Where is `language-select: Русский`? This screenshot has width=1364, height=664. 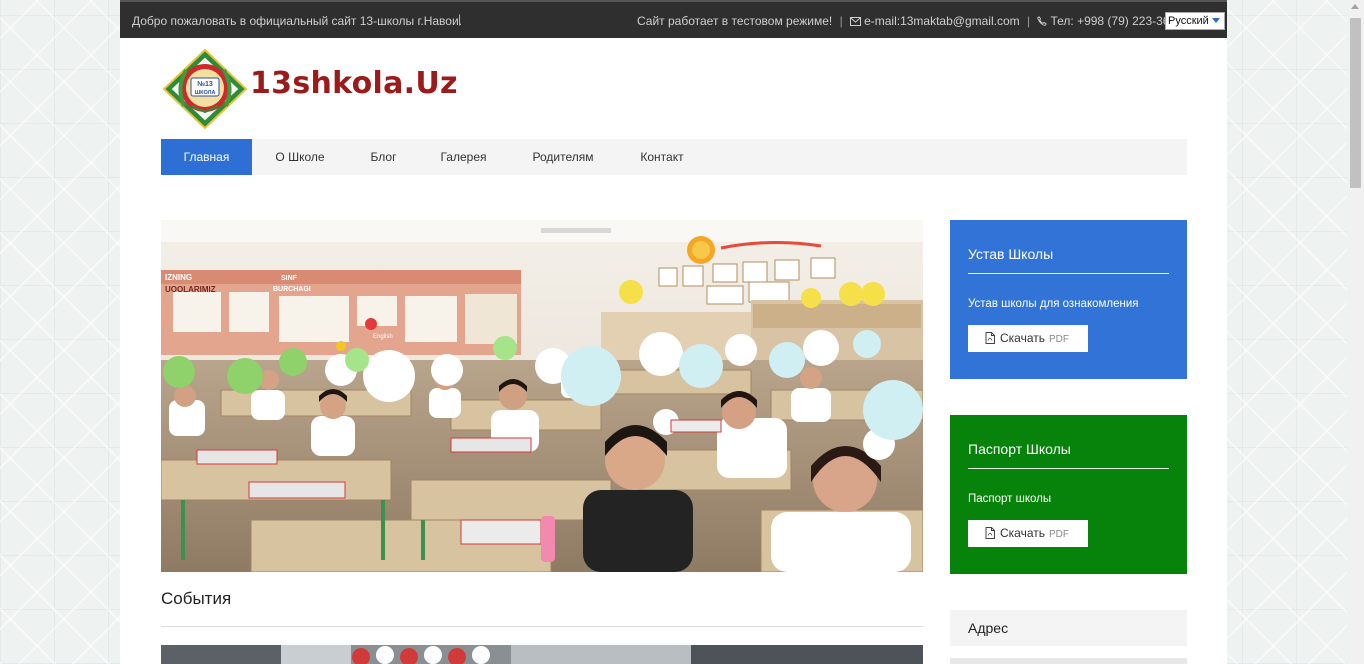 language-select: Русский is located at coordinates (1195, 21).